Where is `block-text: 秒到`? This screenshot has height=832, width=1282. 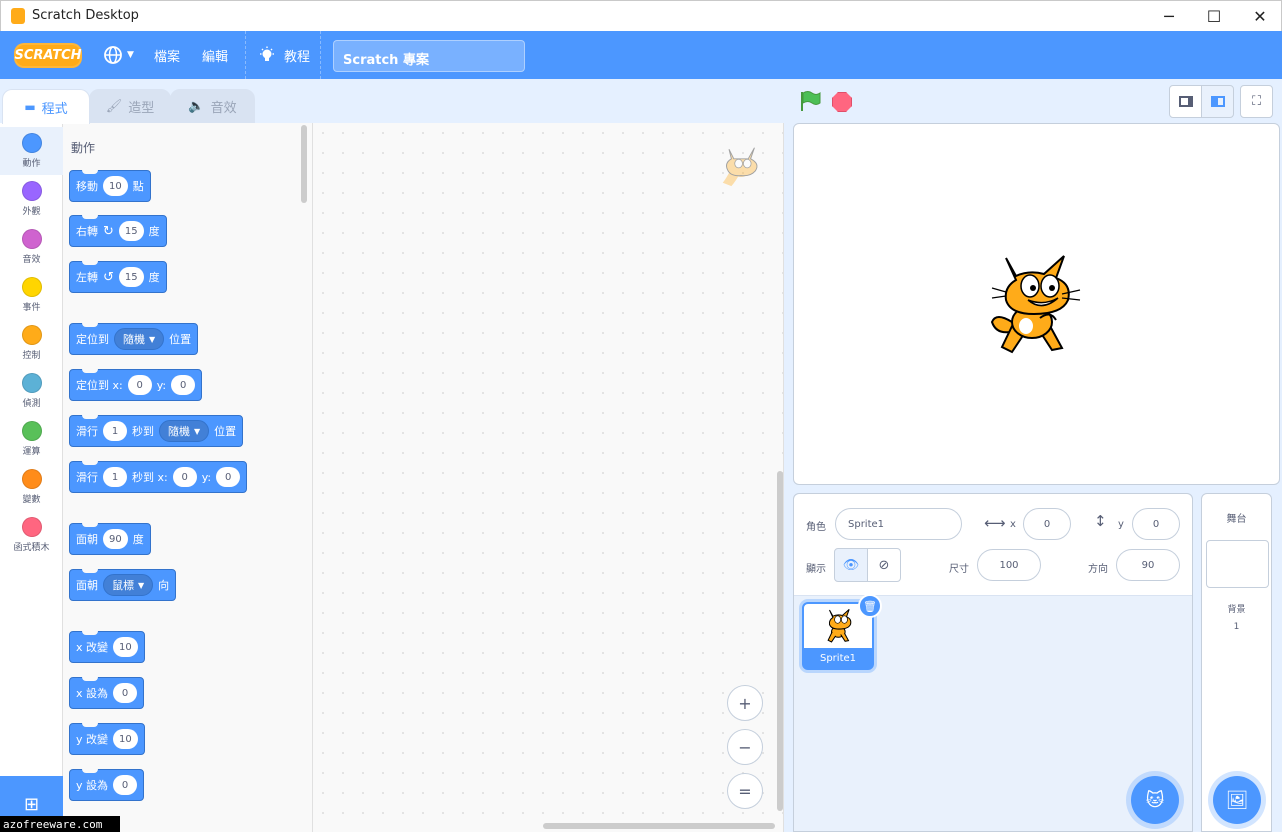 block-text: 秒到 is located at coordinates (143, 431).